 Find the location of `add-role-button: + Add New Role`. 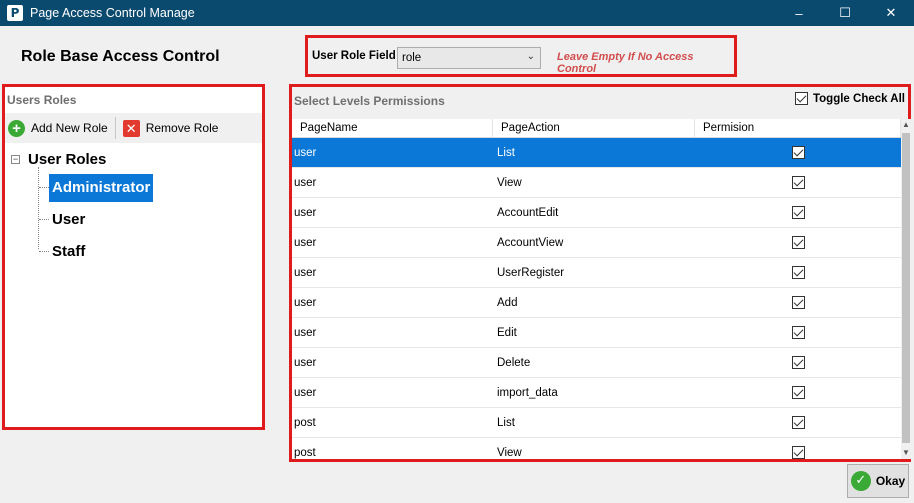

add-role-button: + Add New Role is located at coordinates (58, 128).